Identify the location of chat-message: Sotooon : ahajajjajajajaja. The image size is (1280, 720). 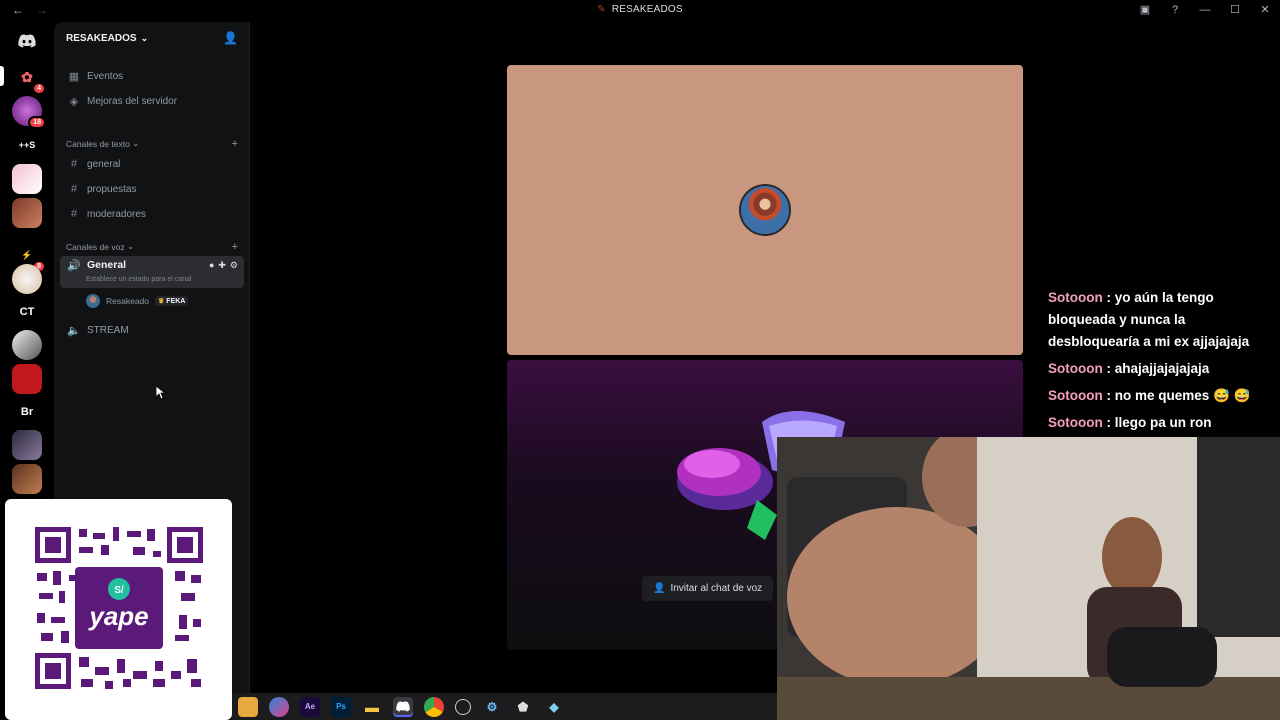
(1162, 369).